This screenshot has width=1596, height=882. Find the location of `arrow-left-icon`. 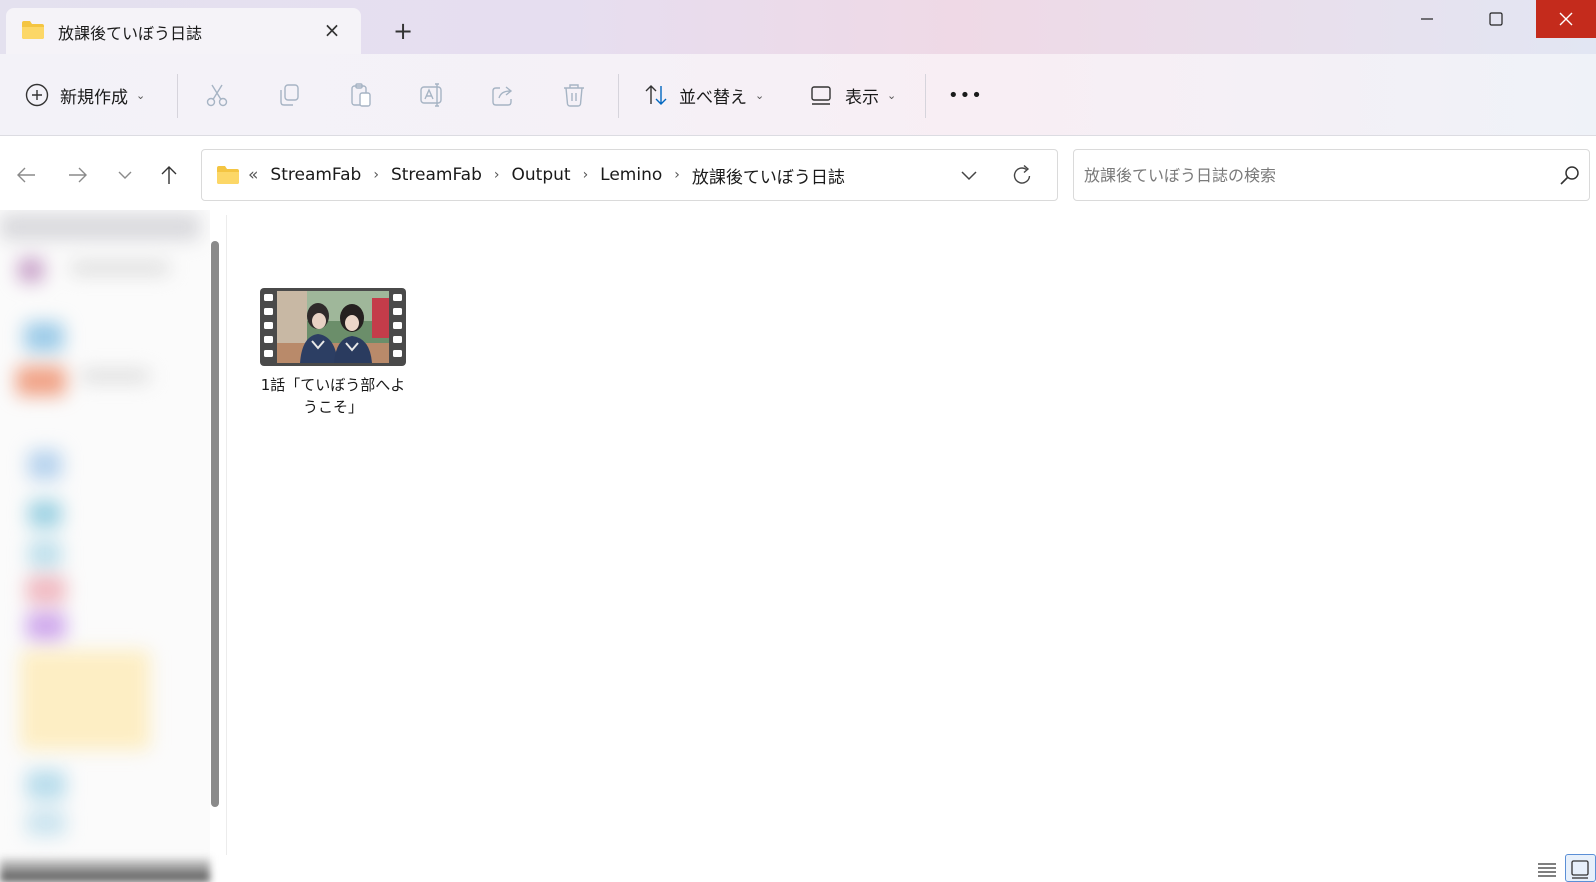

arrow-left-icon is located at coordinates (26, 175).